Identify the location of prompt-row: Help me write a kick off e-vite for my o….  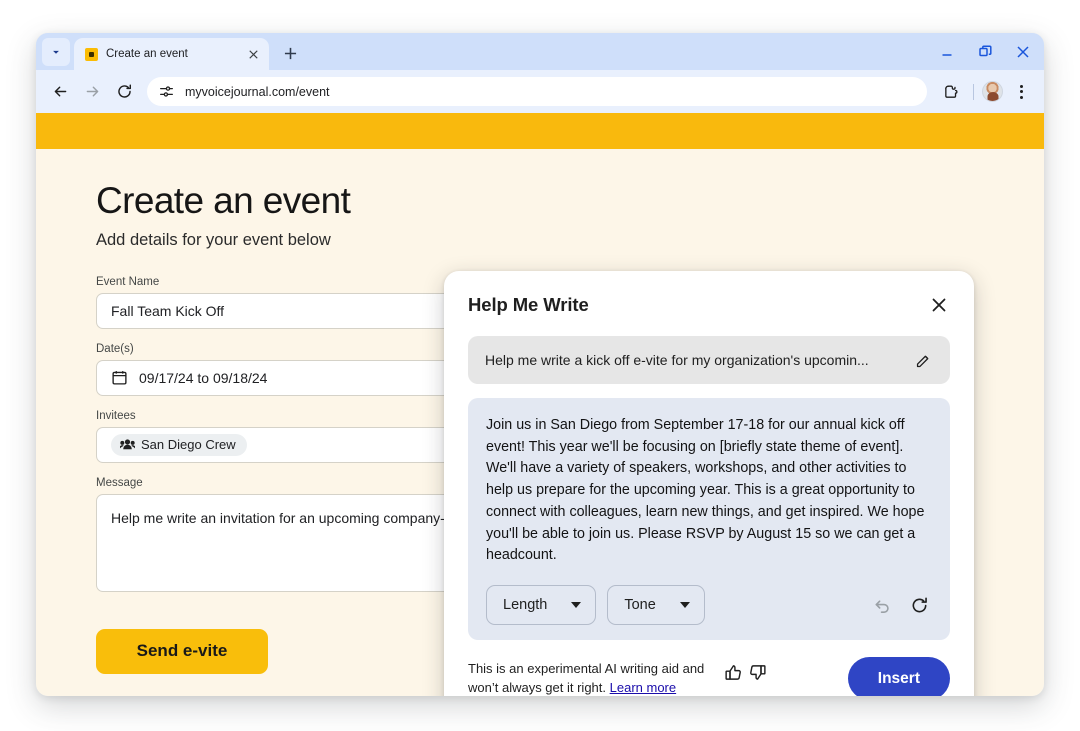
(709, 360).